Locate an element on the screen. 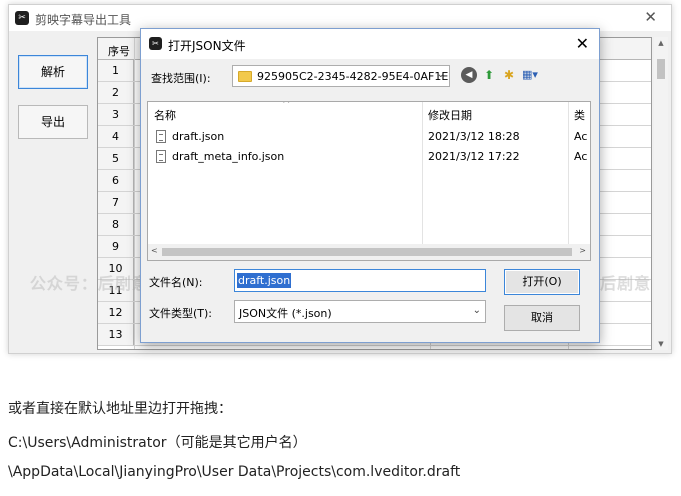  look-in-label: 查找范围(I): is located at coordinates (181, 78).